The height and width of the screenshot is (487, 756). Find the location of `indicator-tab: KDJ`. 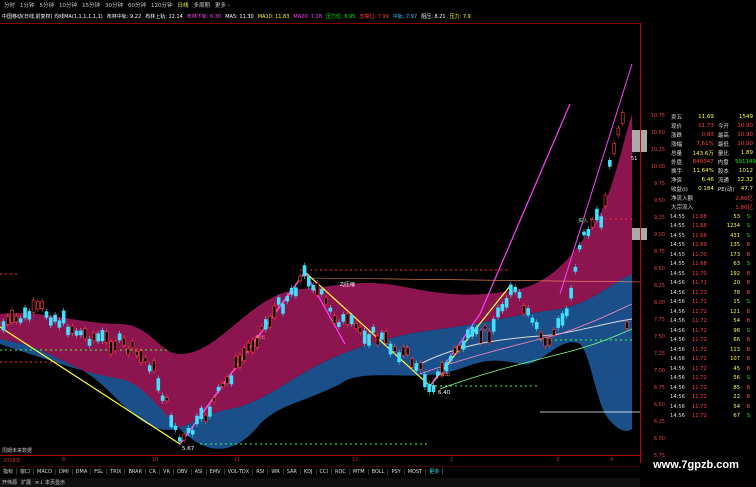

indicator-tab: KDJ is located at coordinates (309, 471).